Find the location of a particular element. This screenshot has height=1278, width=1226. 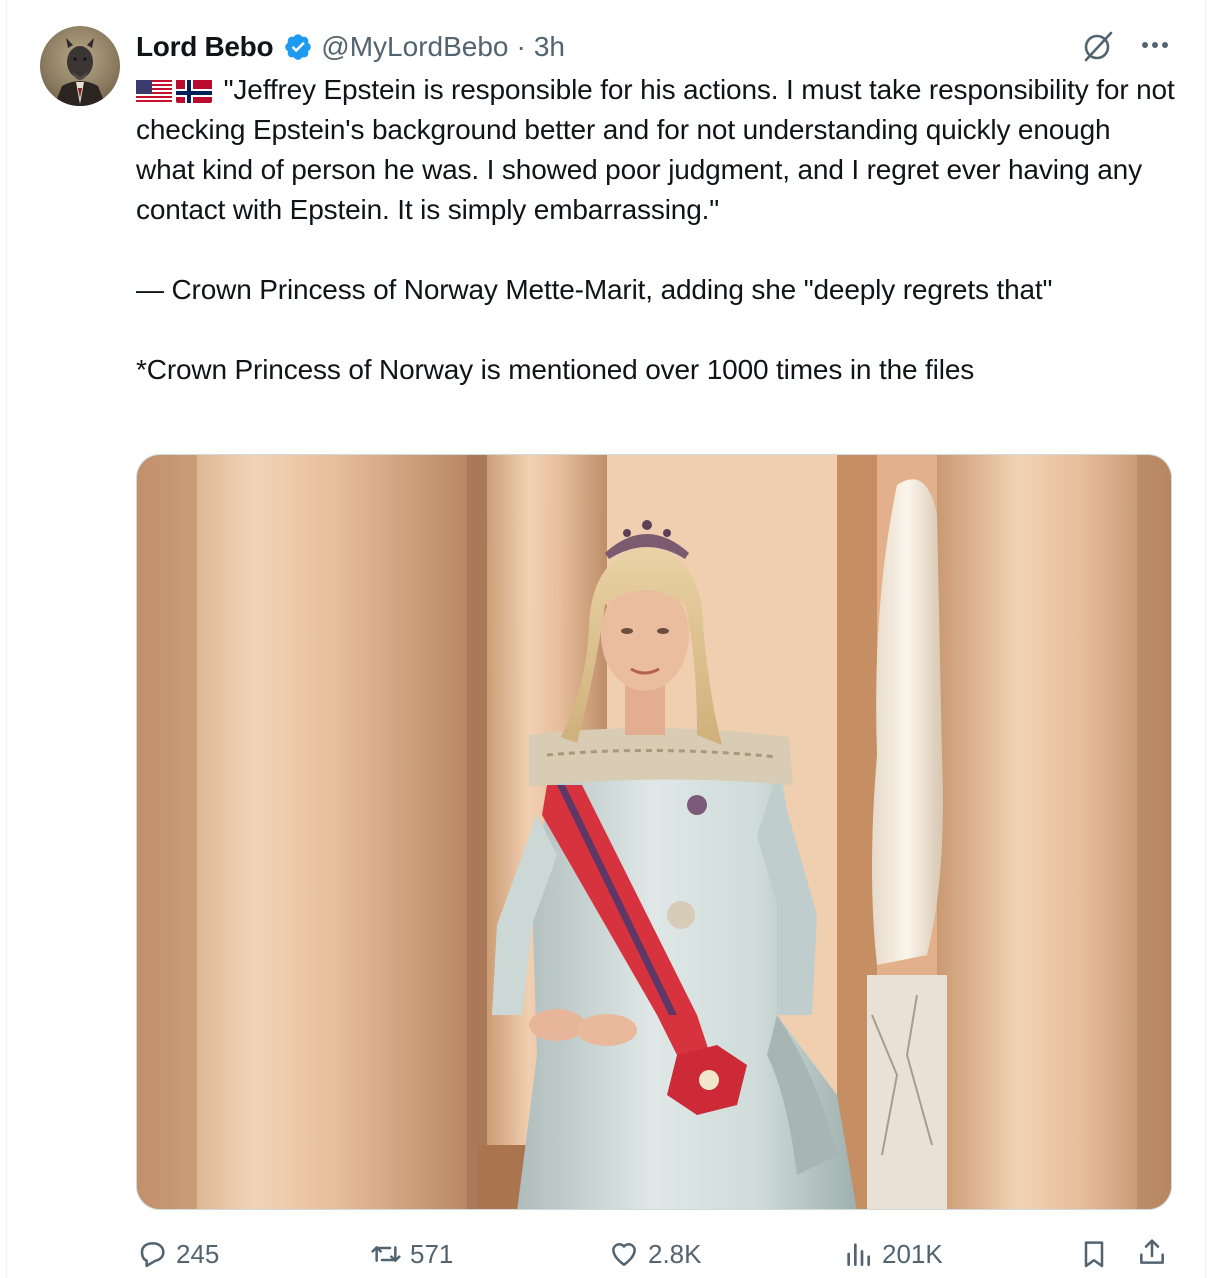

views-button: 201K is located at coordinates (892, 1254).